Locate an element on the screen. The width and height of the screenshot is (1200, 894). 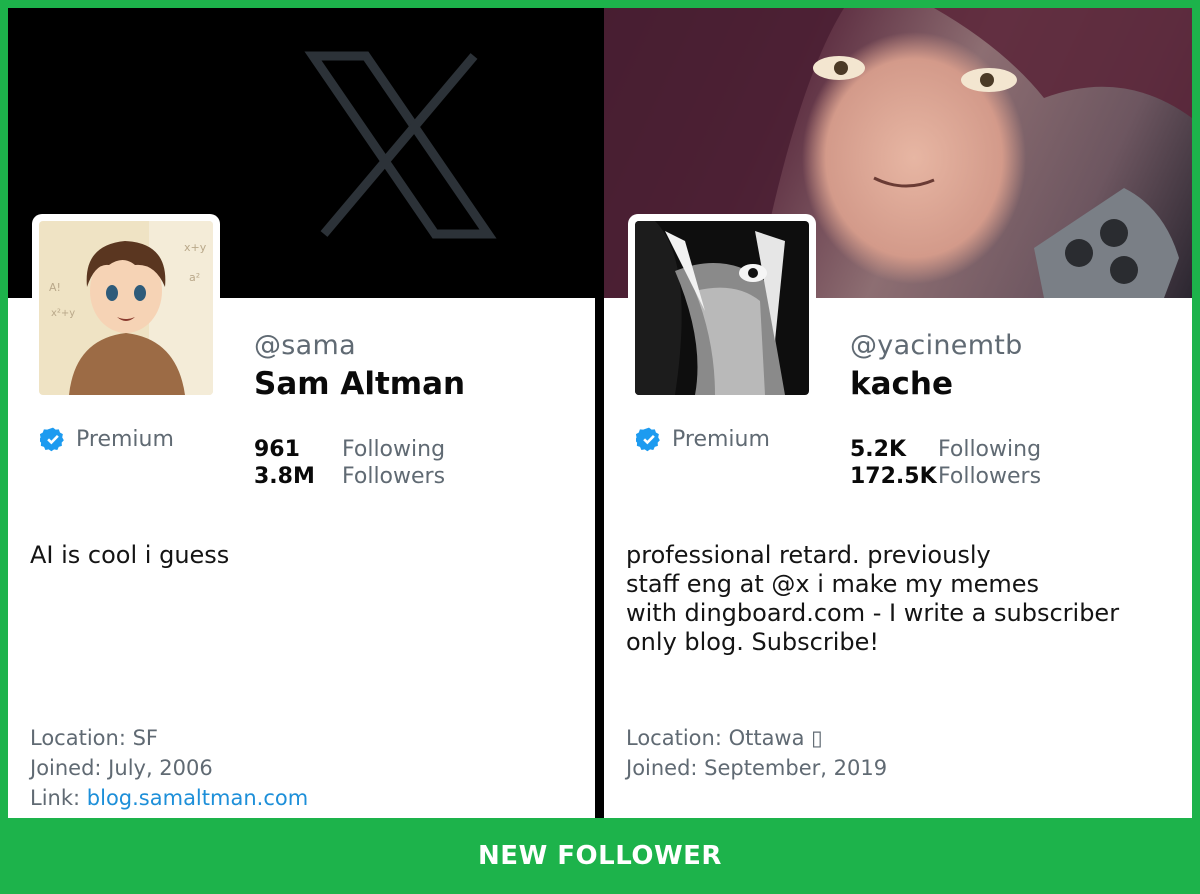
profile-link-row: Link: blog.samaltman.com is located at coordinates (169, 798).